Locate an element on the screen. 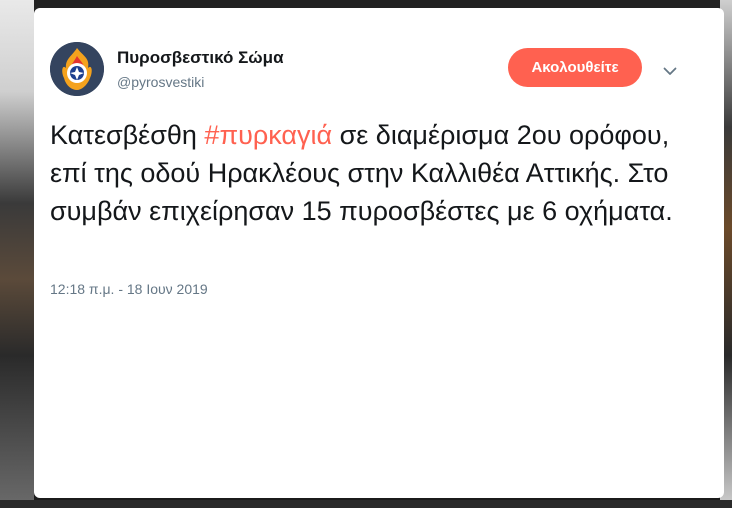 The width and height of the screenshot is (732, 508). background-page-left is located at coordinates (17, 254).